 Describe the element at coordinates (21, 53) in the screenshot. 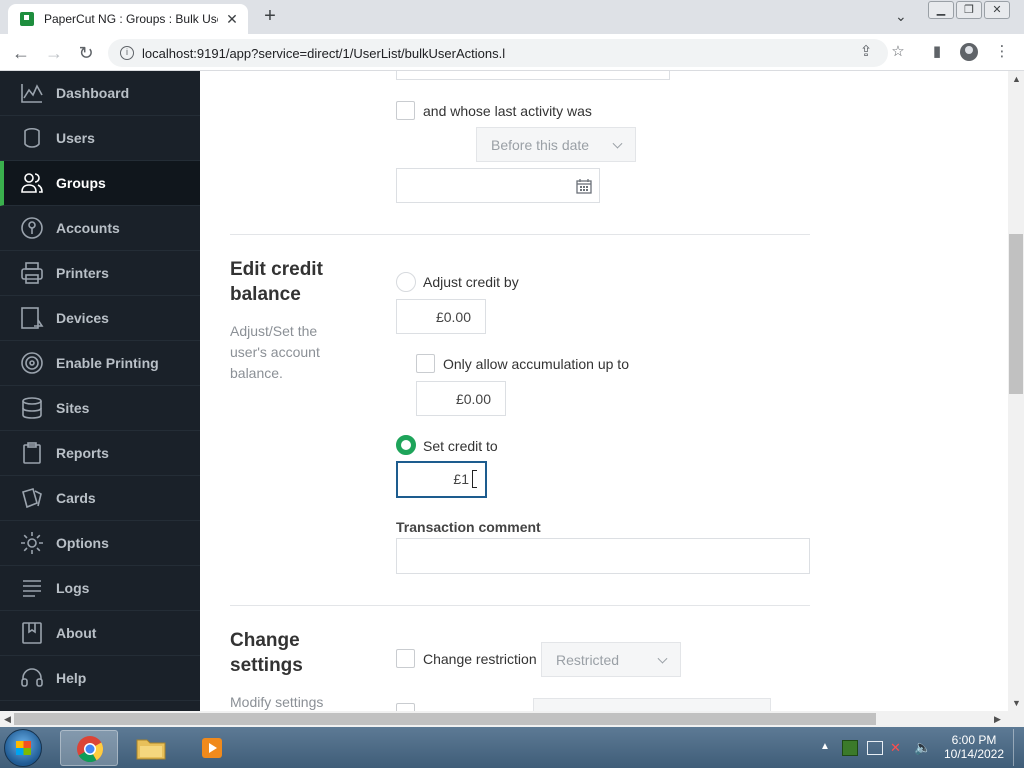

I see `back-arrow-icon: ←` at that location.